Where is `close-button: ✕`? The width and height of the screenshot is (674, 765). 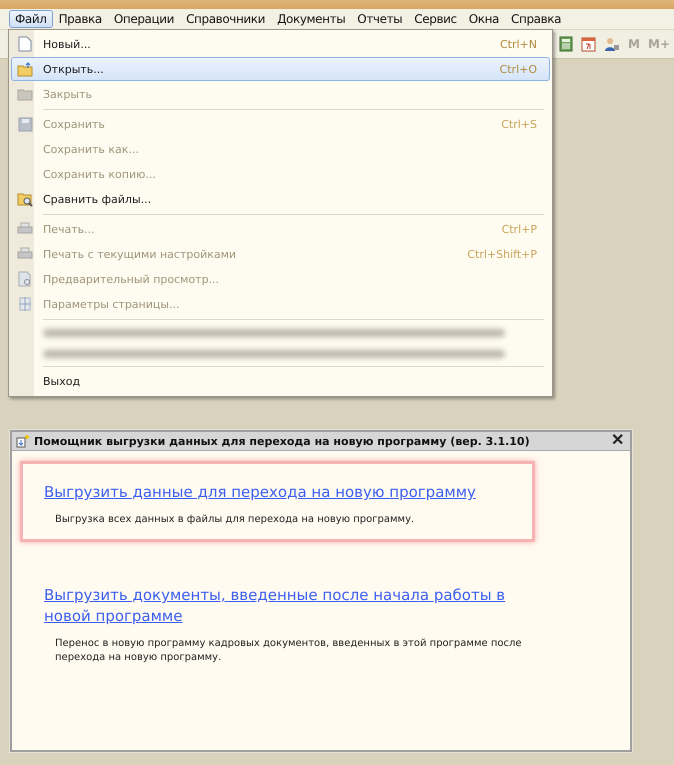 close-button: ✕ is located at coordinates (617, 441).